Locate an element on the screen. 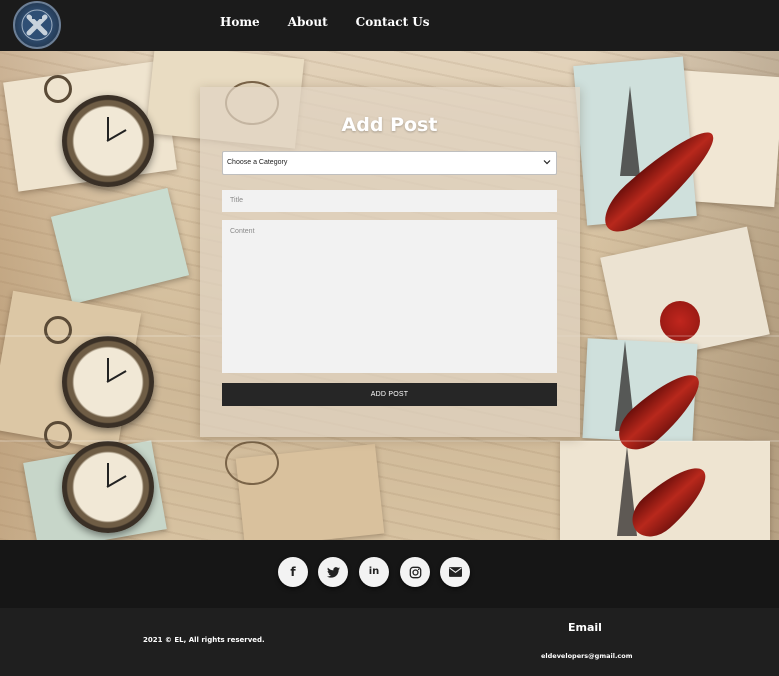 This screenshot has width=779, height=676. facebook-icon: f is located at coordinates (293, 572).